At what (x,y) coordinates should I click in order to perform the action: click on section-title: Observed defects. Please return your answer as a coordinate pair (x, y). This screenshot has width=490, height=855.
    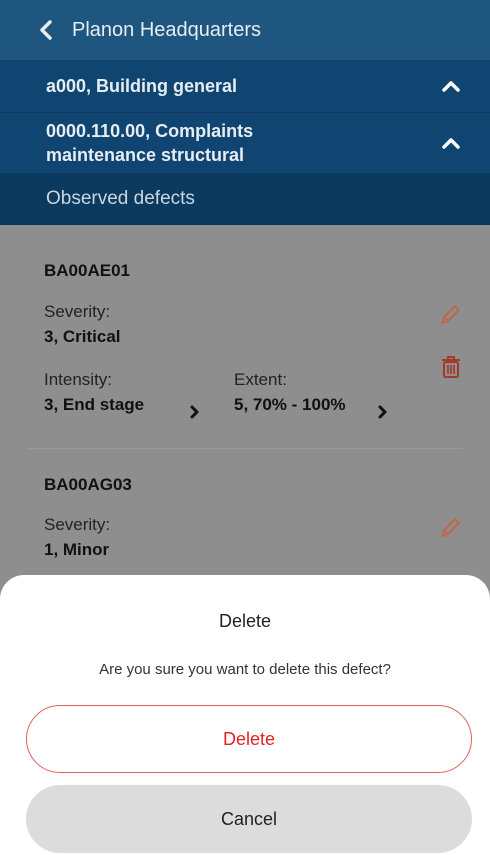
    Looking at the image, I should click on (245, 199).